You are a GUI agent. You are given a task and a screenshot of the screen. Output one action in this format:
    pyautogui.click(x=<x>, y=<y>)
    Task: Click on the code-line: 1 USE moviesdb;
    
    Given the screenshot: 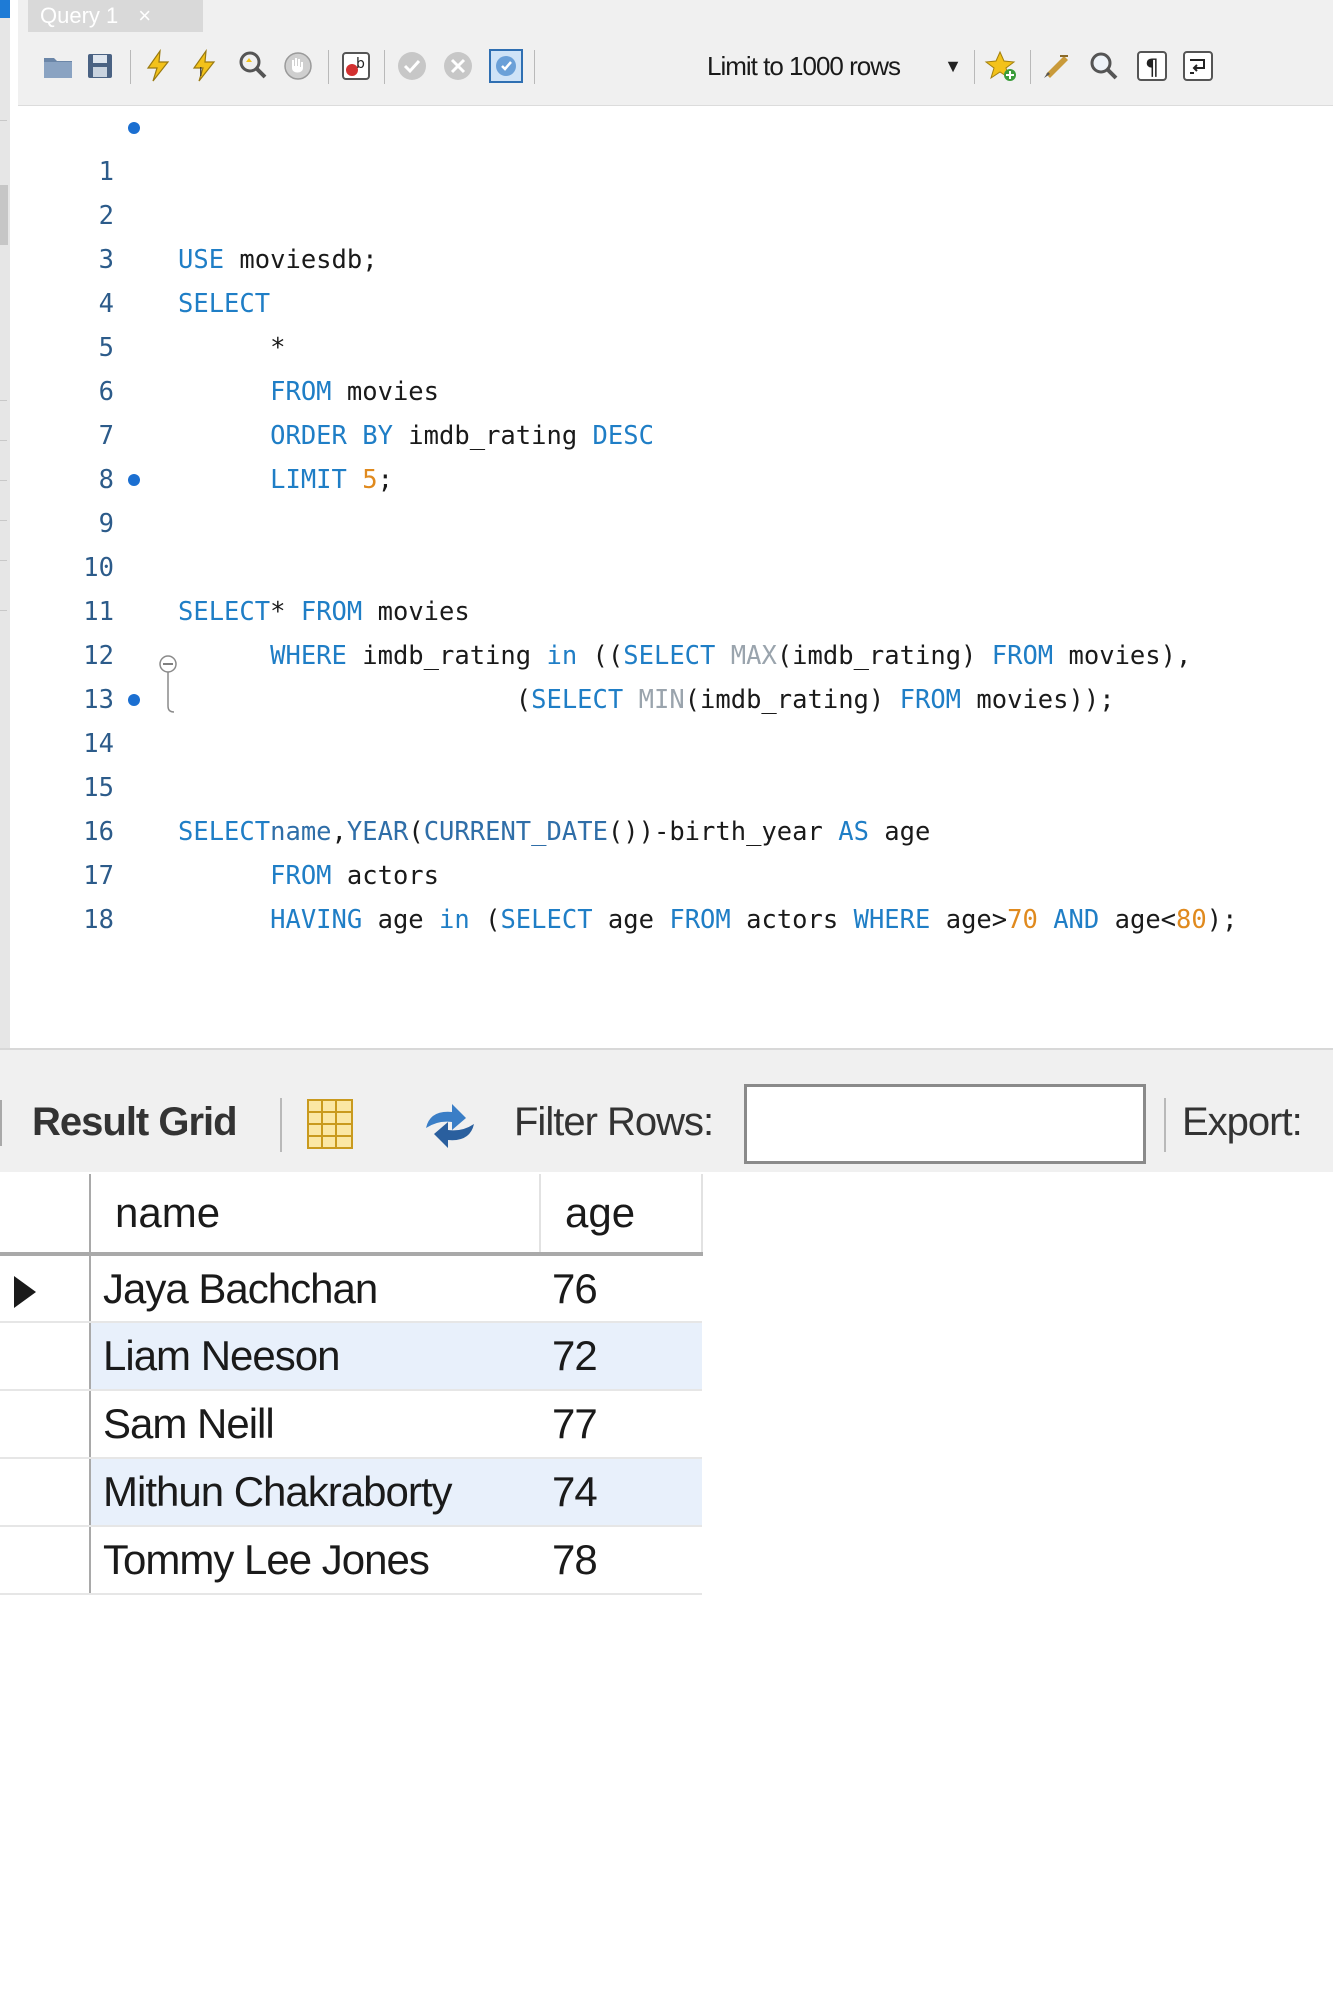 What is the action you would take?
    pyautogui.click(x=675, y=190)
    